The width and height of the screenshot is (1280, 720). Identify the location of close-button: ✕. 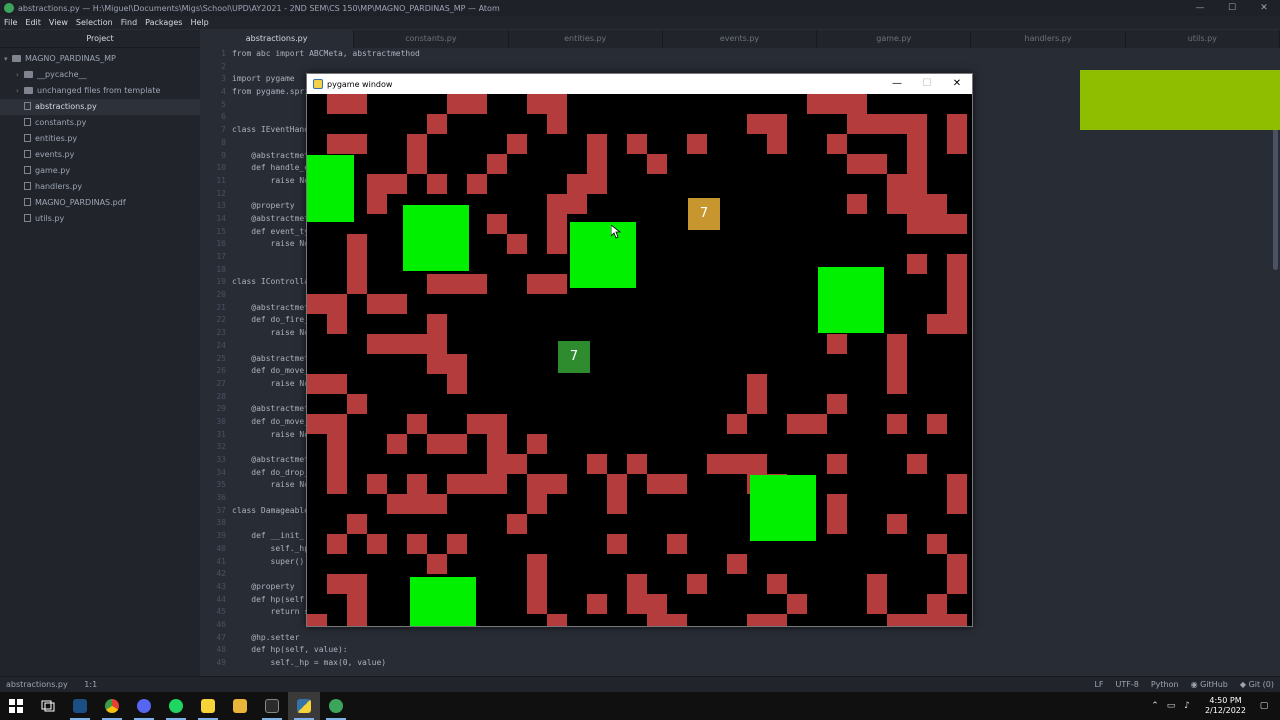
(1264, 8).